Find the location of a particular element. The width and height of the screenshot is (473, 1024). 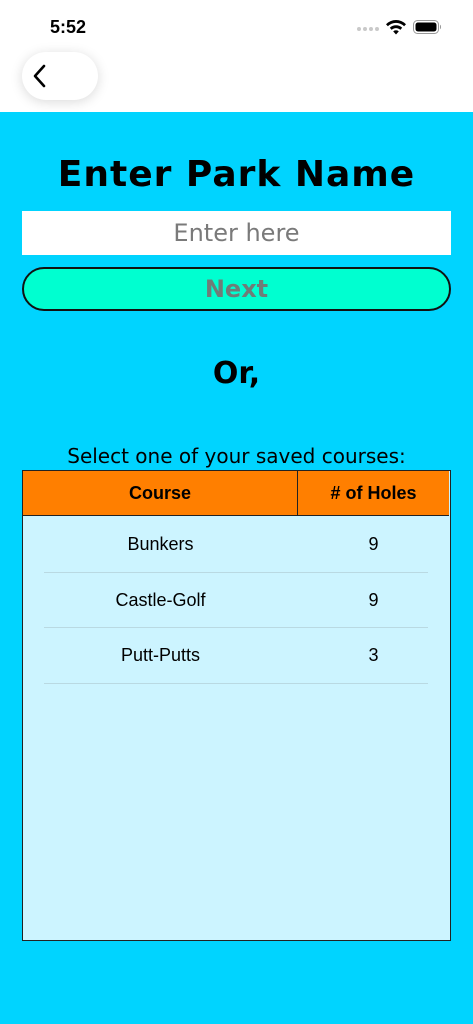

table-header: Course # of Holes is located at coordinates (236, 493).